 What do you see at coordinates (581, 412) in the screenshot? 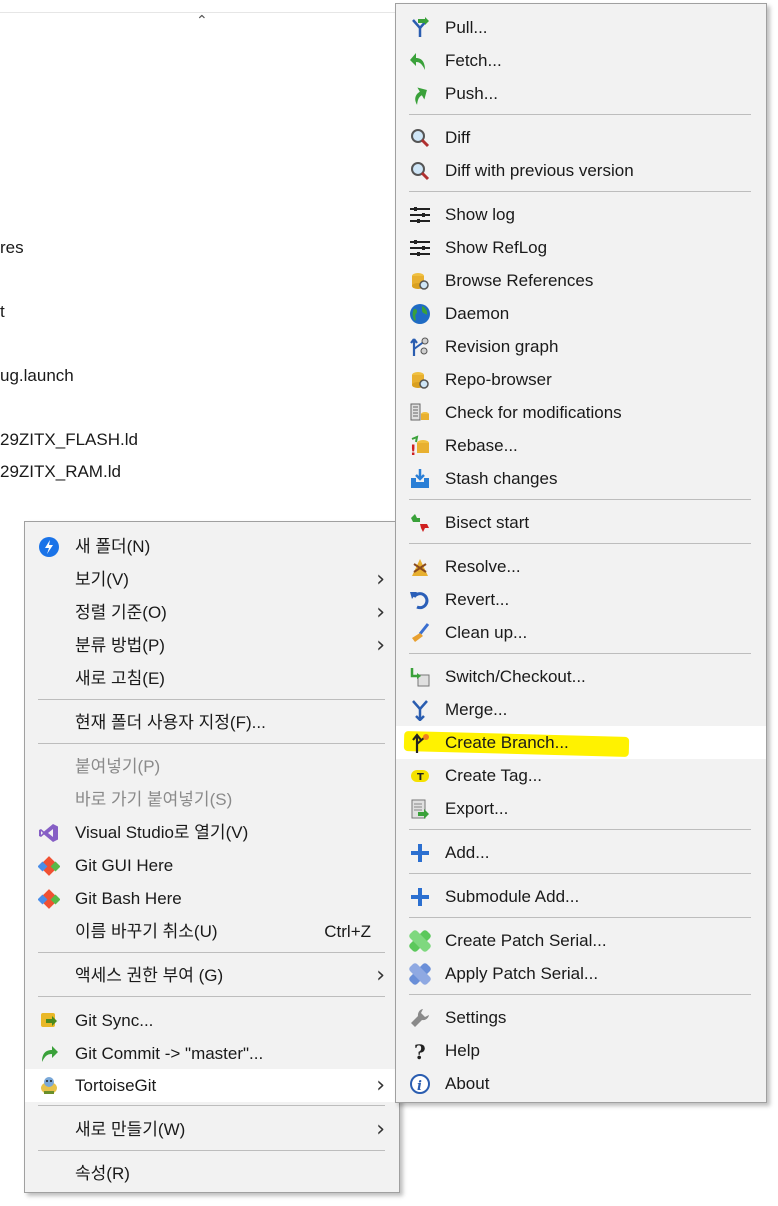
I see `menu-item-check-modifications: Check for modifications` at bounding box center [581, 412].